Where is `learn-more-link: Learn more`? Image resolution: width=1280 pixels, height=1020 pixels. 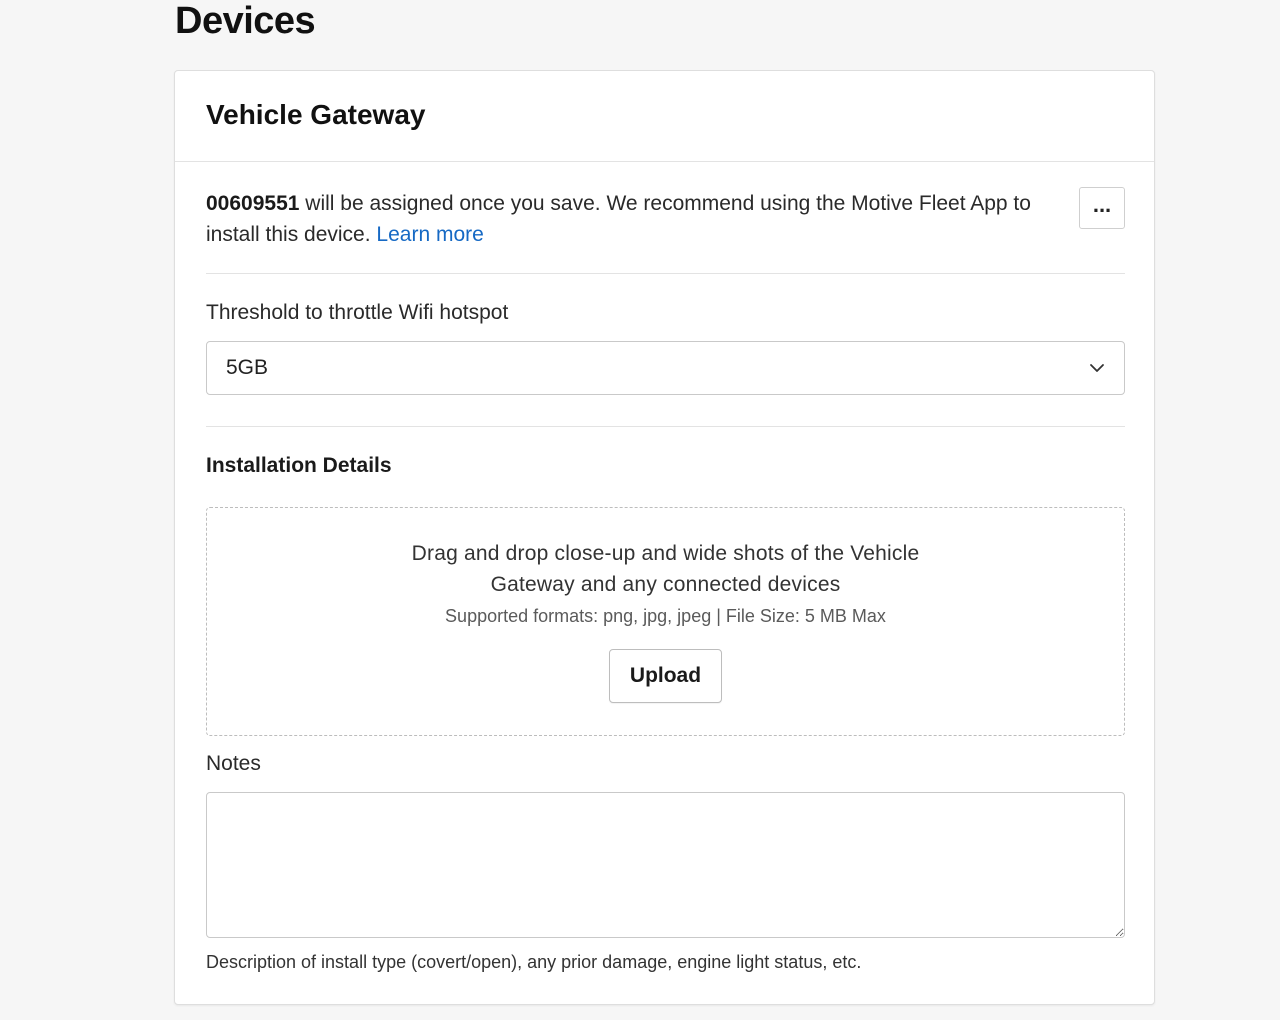 learn-more-link: Learn more is located at coordinates (429, 234).